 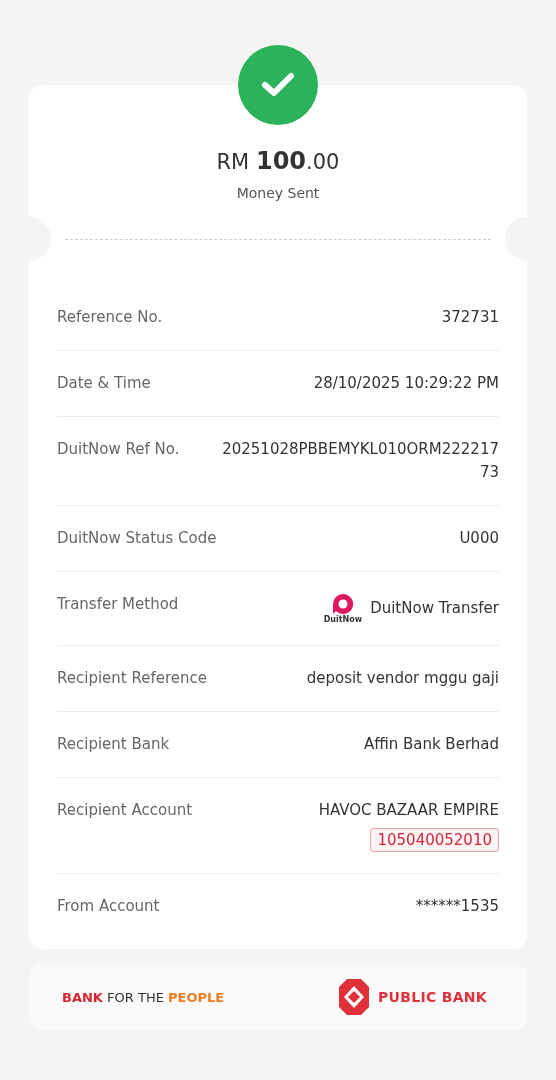 I want to click on detail-value: deposit vendor mggu gaji, so click(x=402, y=678).